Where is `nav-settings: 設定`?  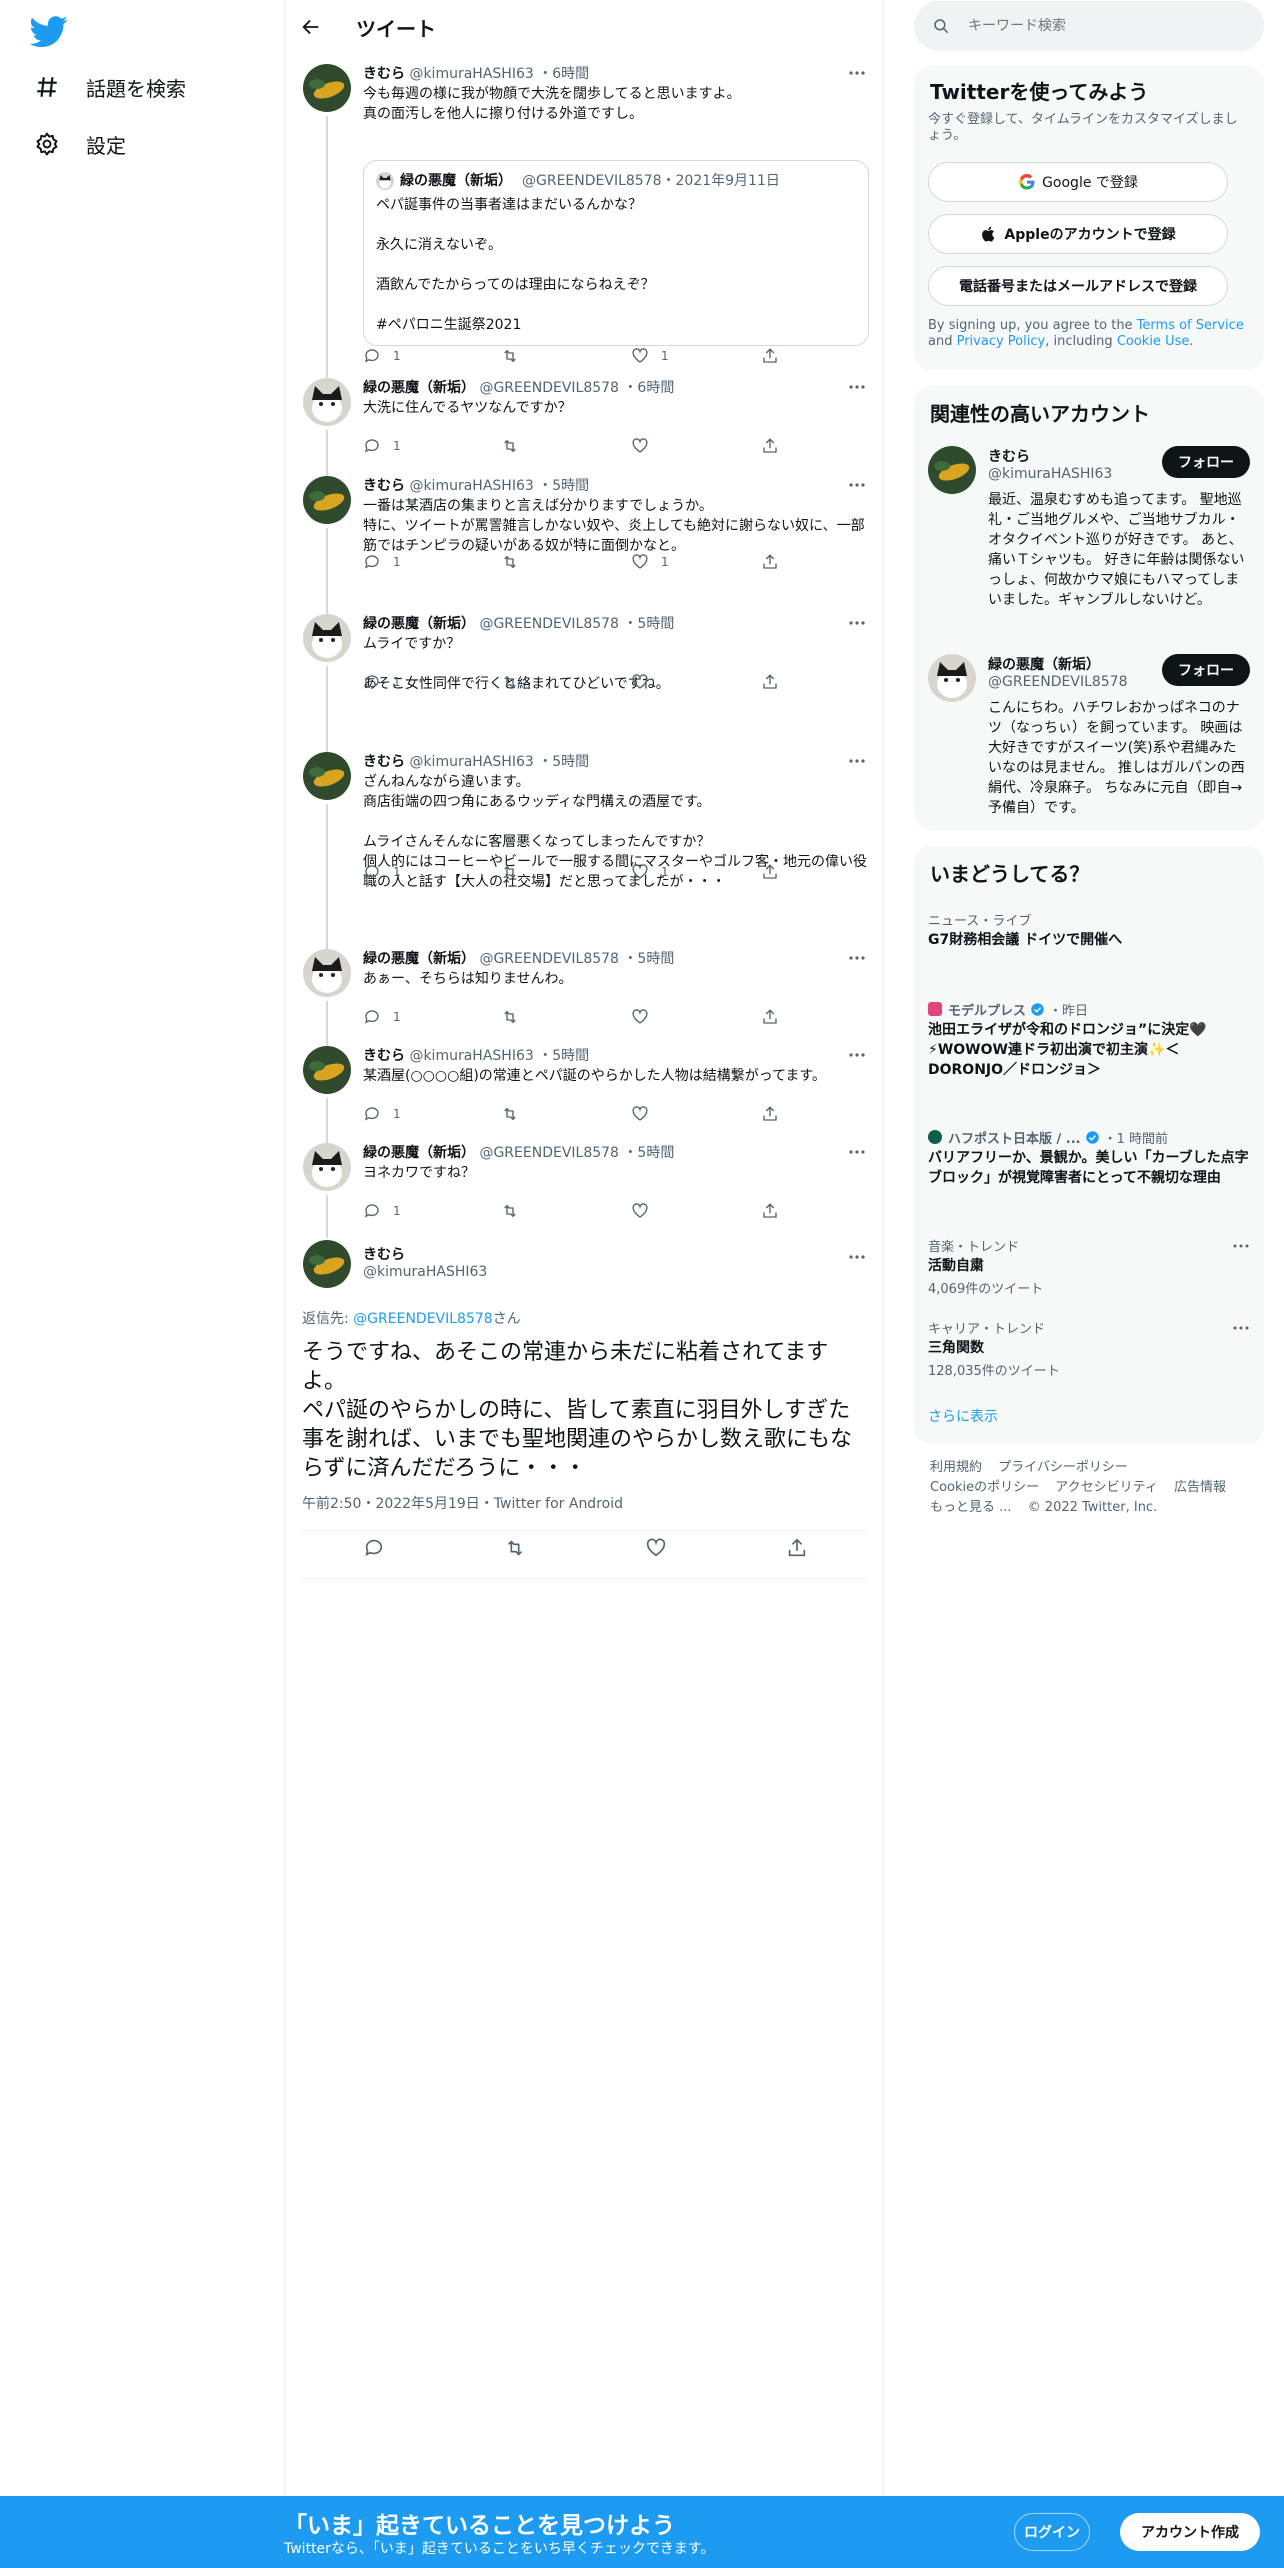
nav-settings: 設定 is located at coordinates (80, 144).